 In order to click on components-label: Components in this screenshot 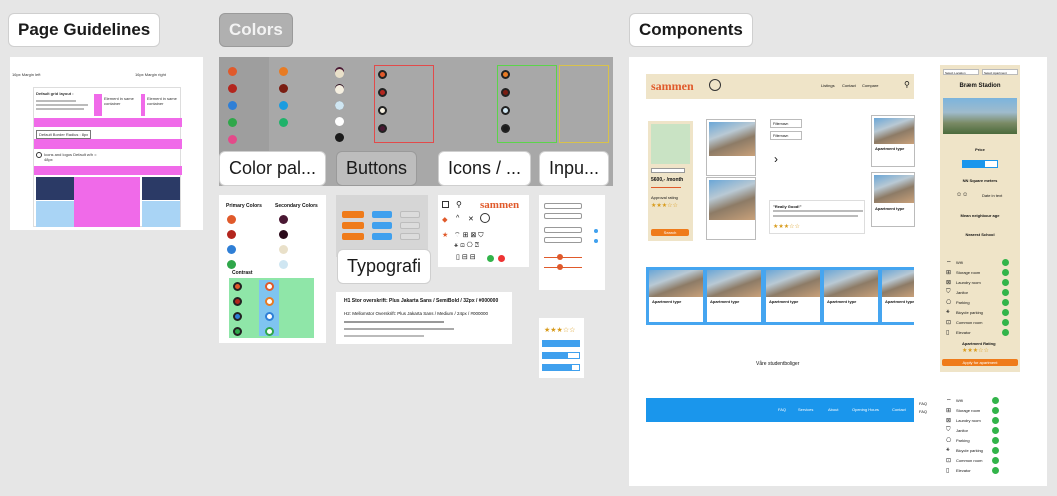, I will do `click(691, 30)`.